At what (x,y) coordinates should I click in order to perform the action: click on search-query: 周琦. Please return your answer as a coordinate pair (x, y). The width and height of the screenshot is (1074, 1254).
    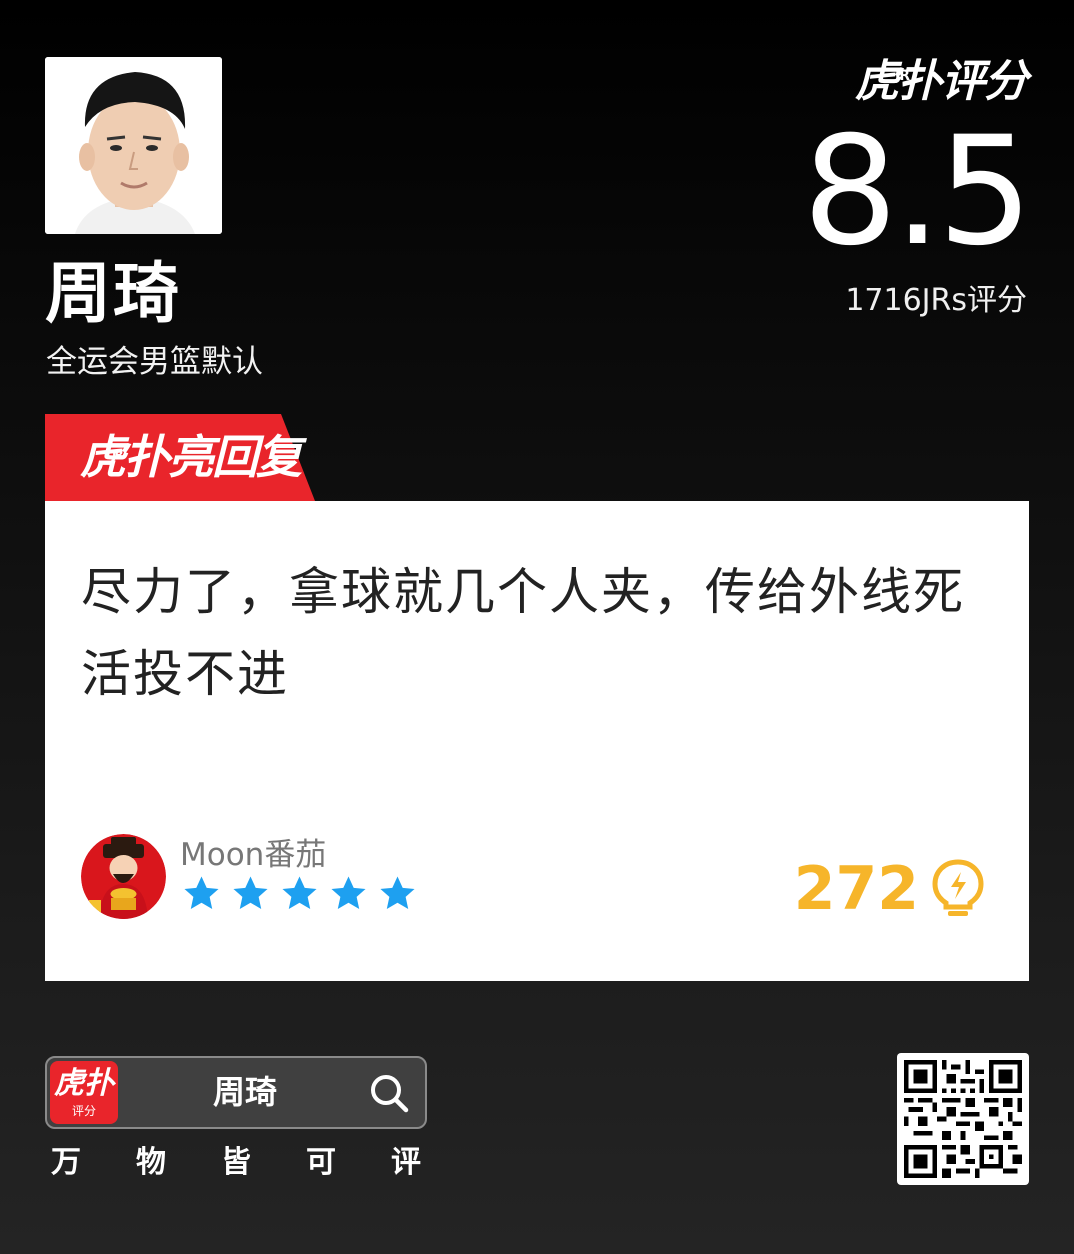
    Looking at the image, I should click on (245, 1092).